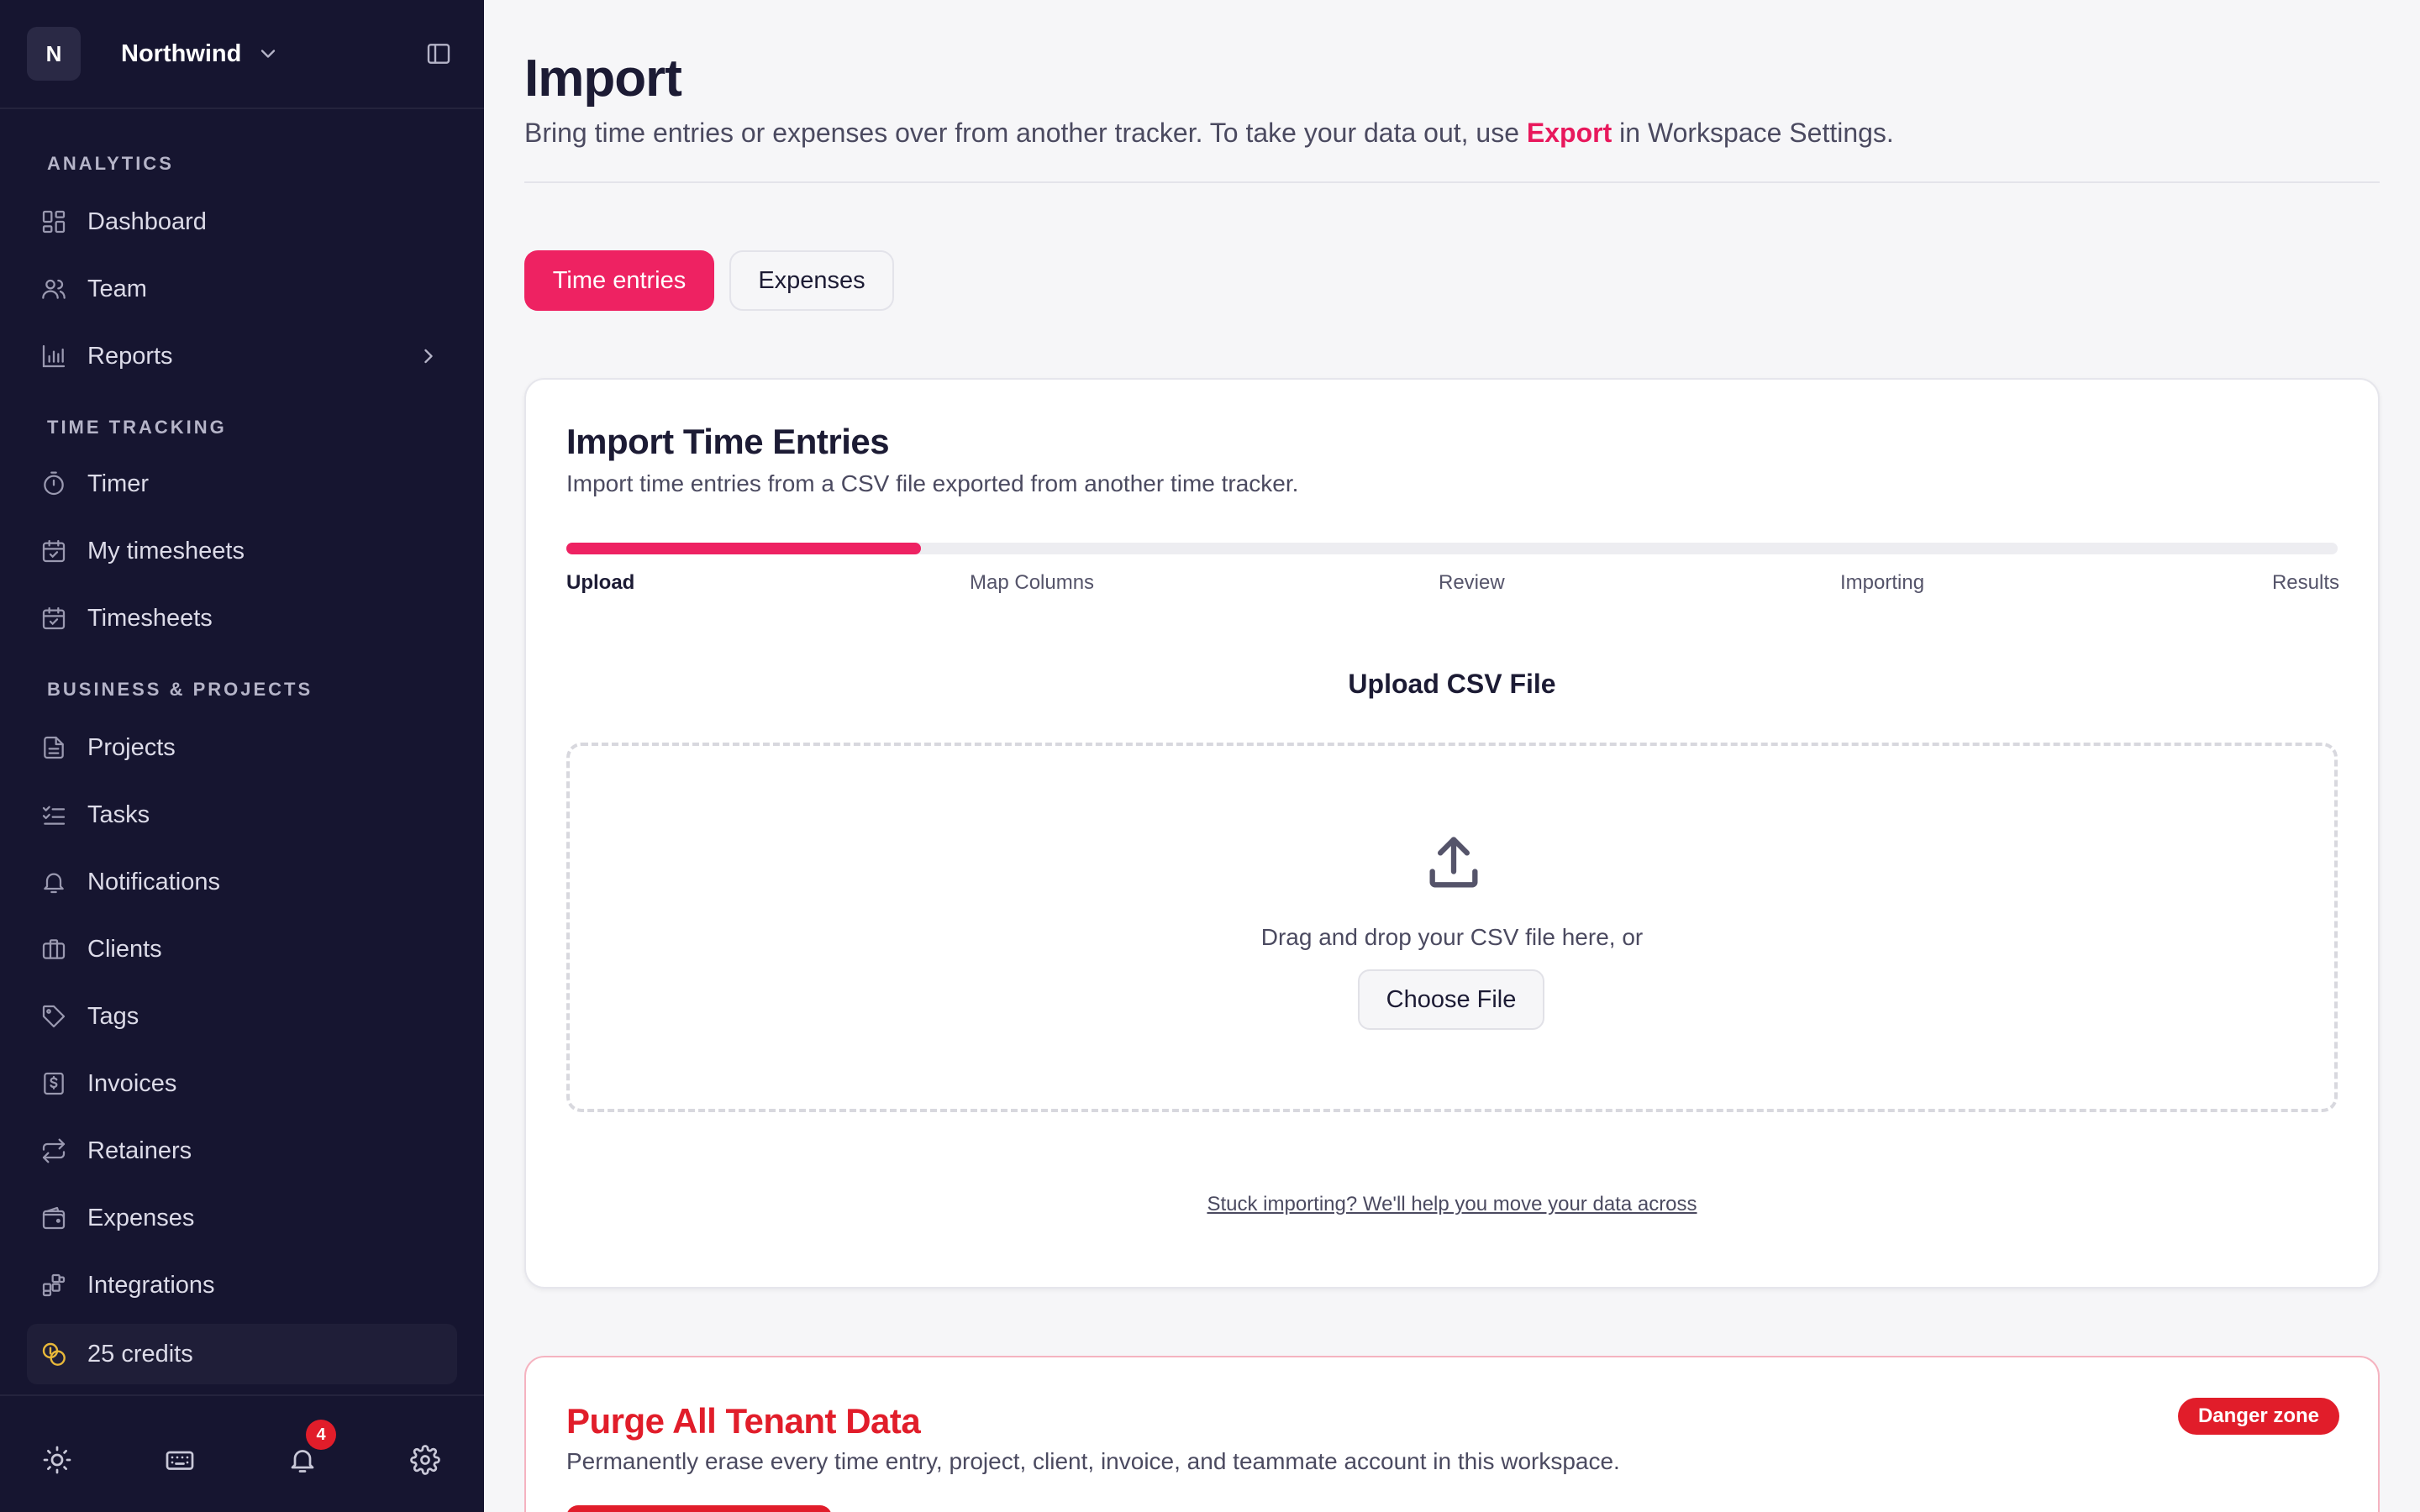 This screenshot has height=1512, width=2420. What do you see at coordinates (137, 427) in the screenshot?
I see `section-label-time-tracking: TIME TRACKING` at bounding box center [137, 427].